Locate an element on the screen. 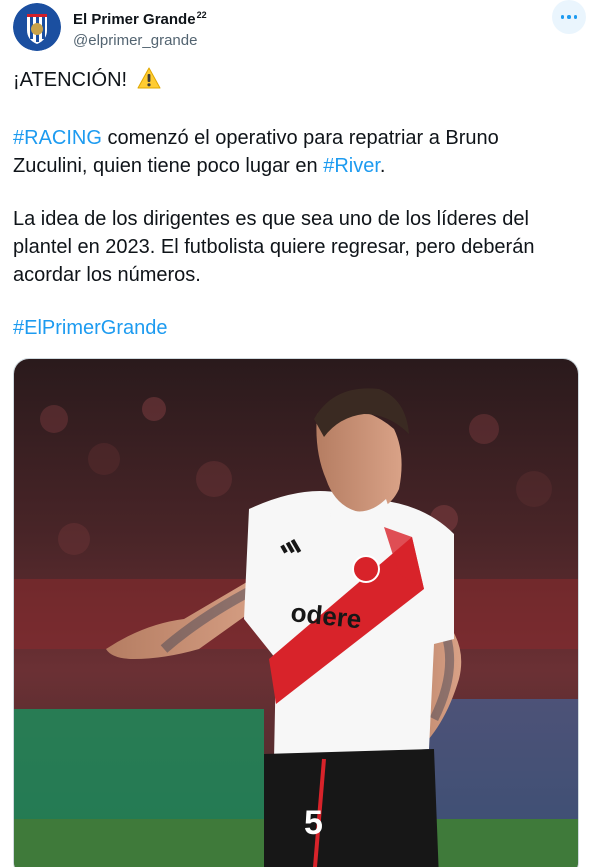 The height and width of the screenshot is (867, 592). display-name: El Primer Grande22 is located at coordinates (140, 17).